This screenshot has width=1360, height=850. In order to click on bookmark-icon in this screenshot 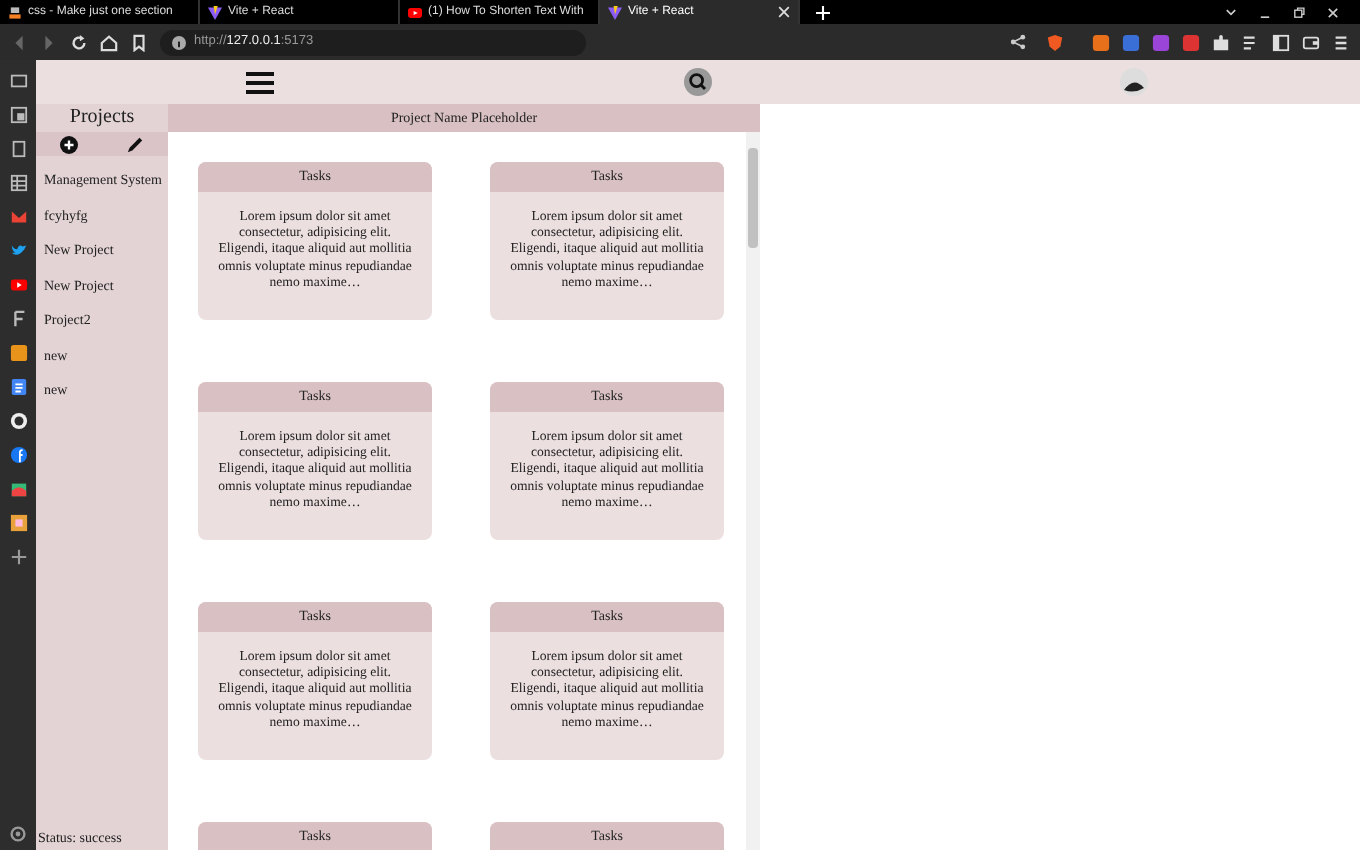, I will do `click(139, 42)`.